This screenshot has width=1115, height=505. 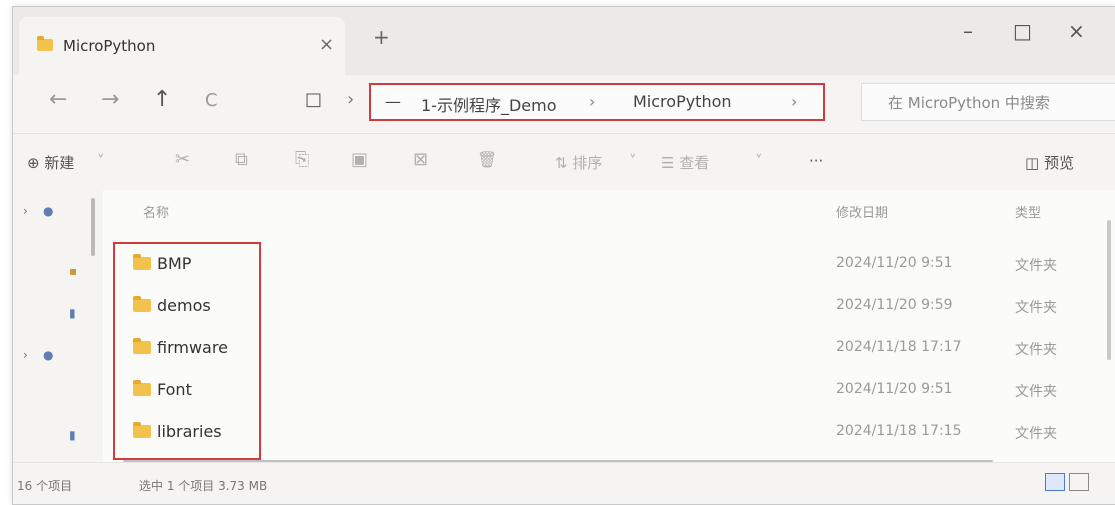 I want to click on forward-button: →, so click(x=110, y=99).